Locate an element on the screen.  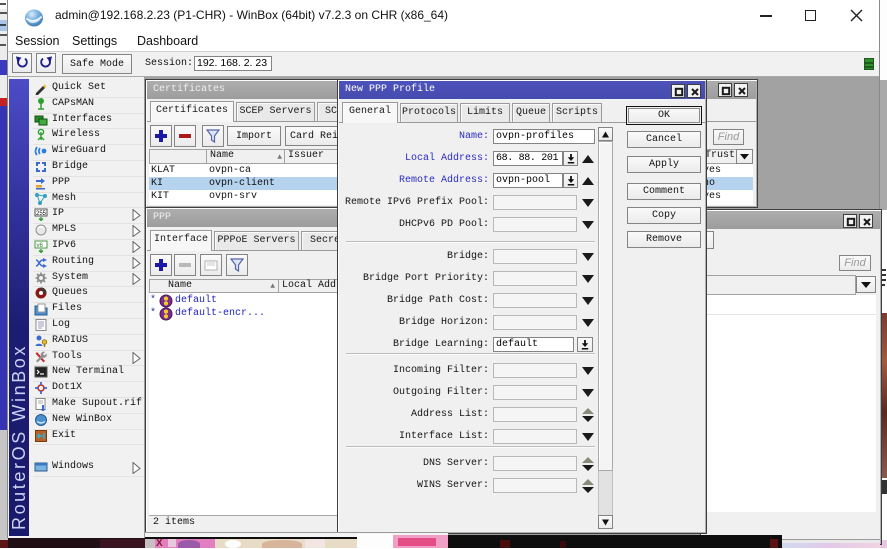
svg-text: 255 is located at coordinates (41, 214).